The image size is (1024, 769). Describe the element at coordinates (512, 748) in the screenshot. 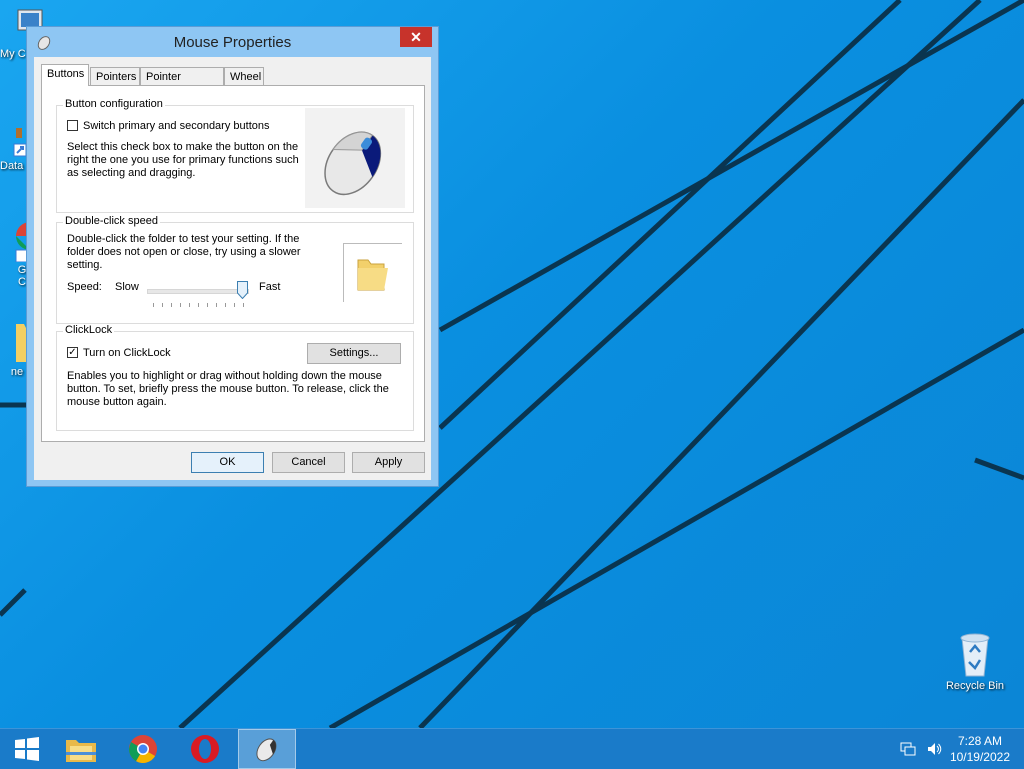

I see `taskbar: 7:28 AM 10/19/2022` at that location.